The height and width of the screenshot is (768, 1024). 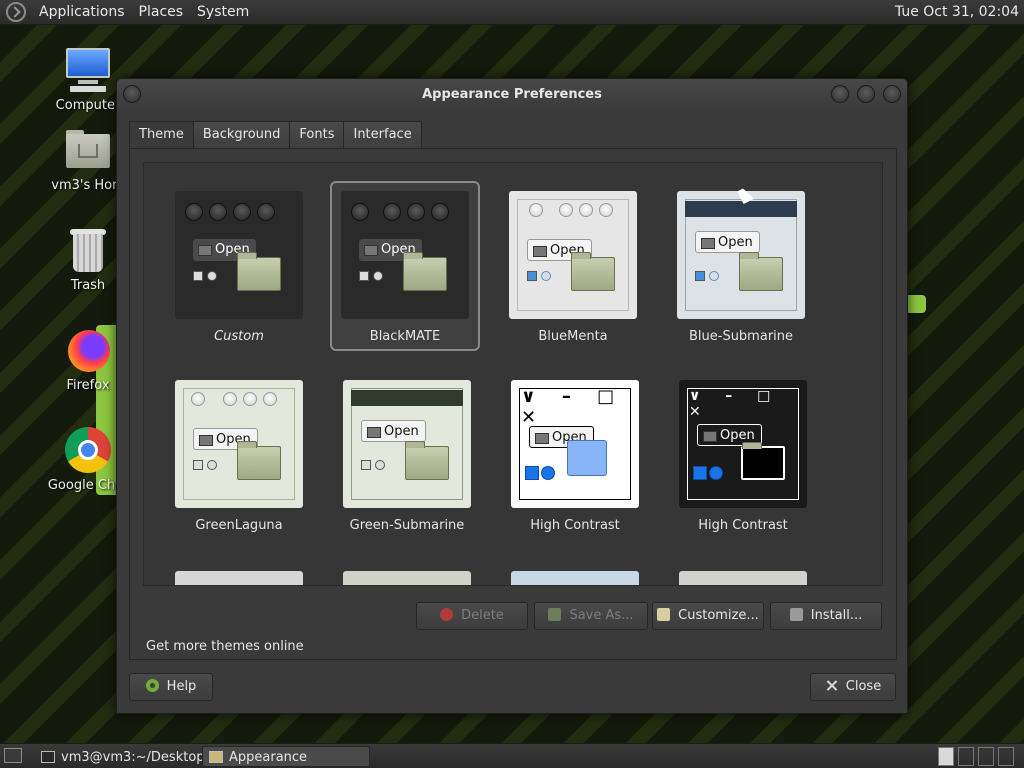 What do you see at coordinates (216, 757) in the screenshot?
I see `appearance-icon` at bounding box center [216, 757].